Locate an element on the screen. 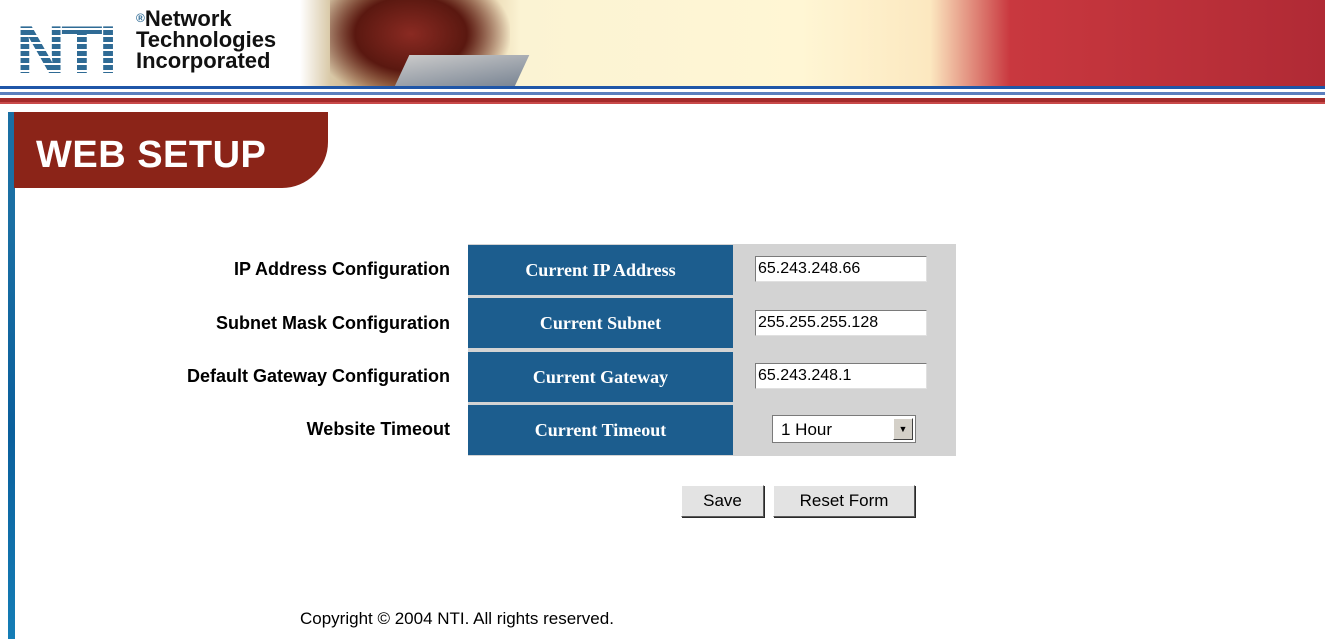 This screenshot has height=639, width=1325. dropdown-arrow-icon: ▼ is located at coordinates (903, 429).